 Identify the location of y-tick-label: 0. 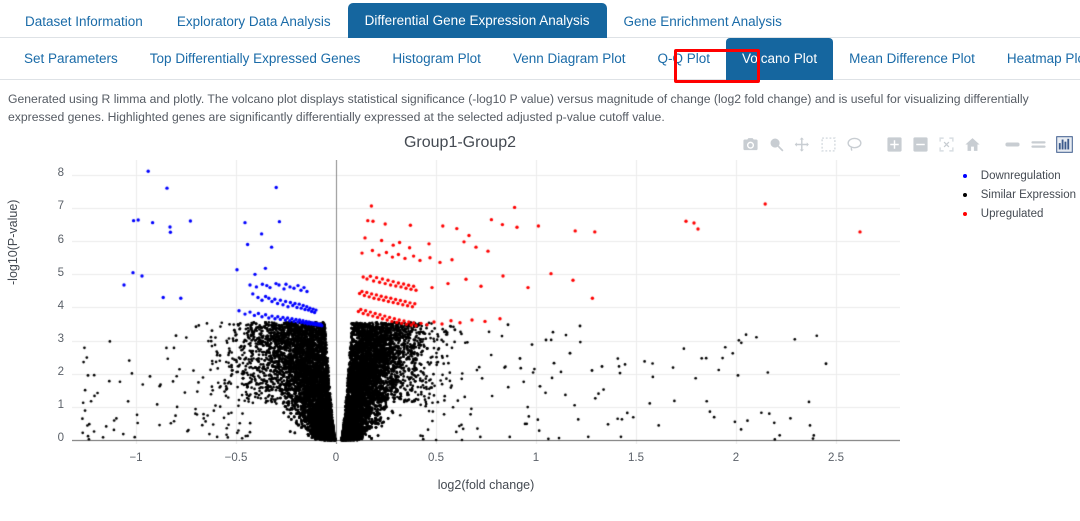
(60, 438).